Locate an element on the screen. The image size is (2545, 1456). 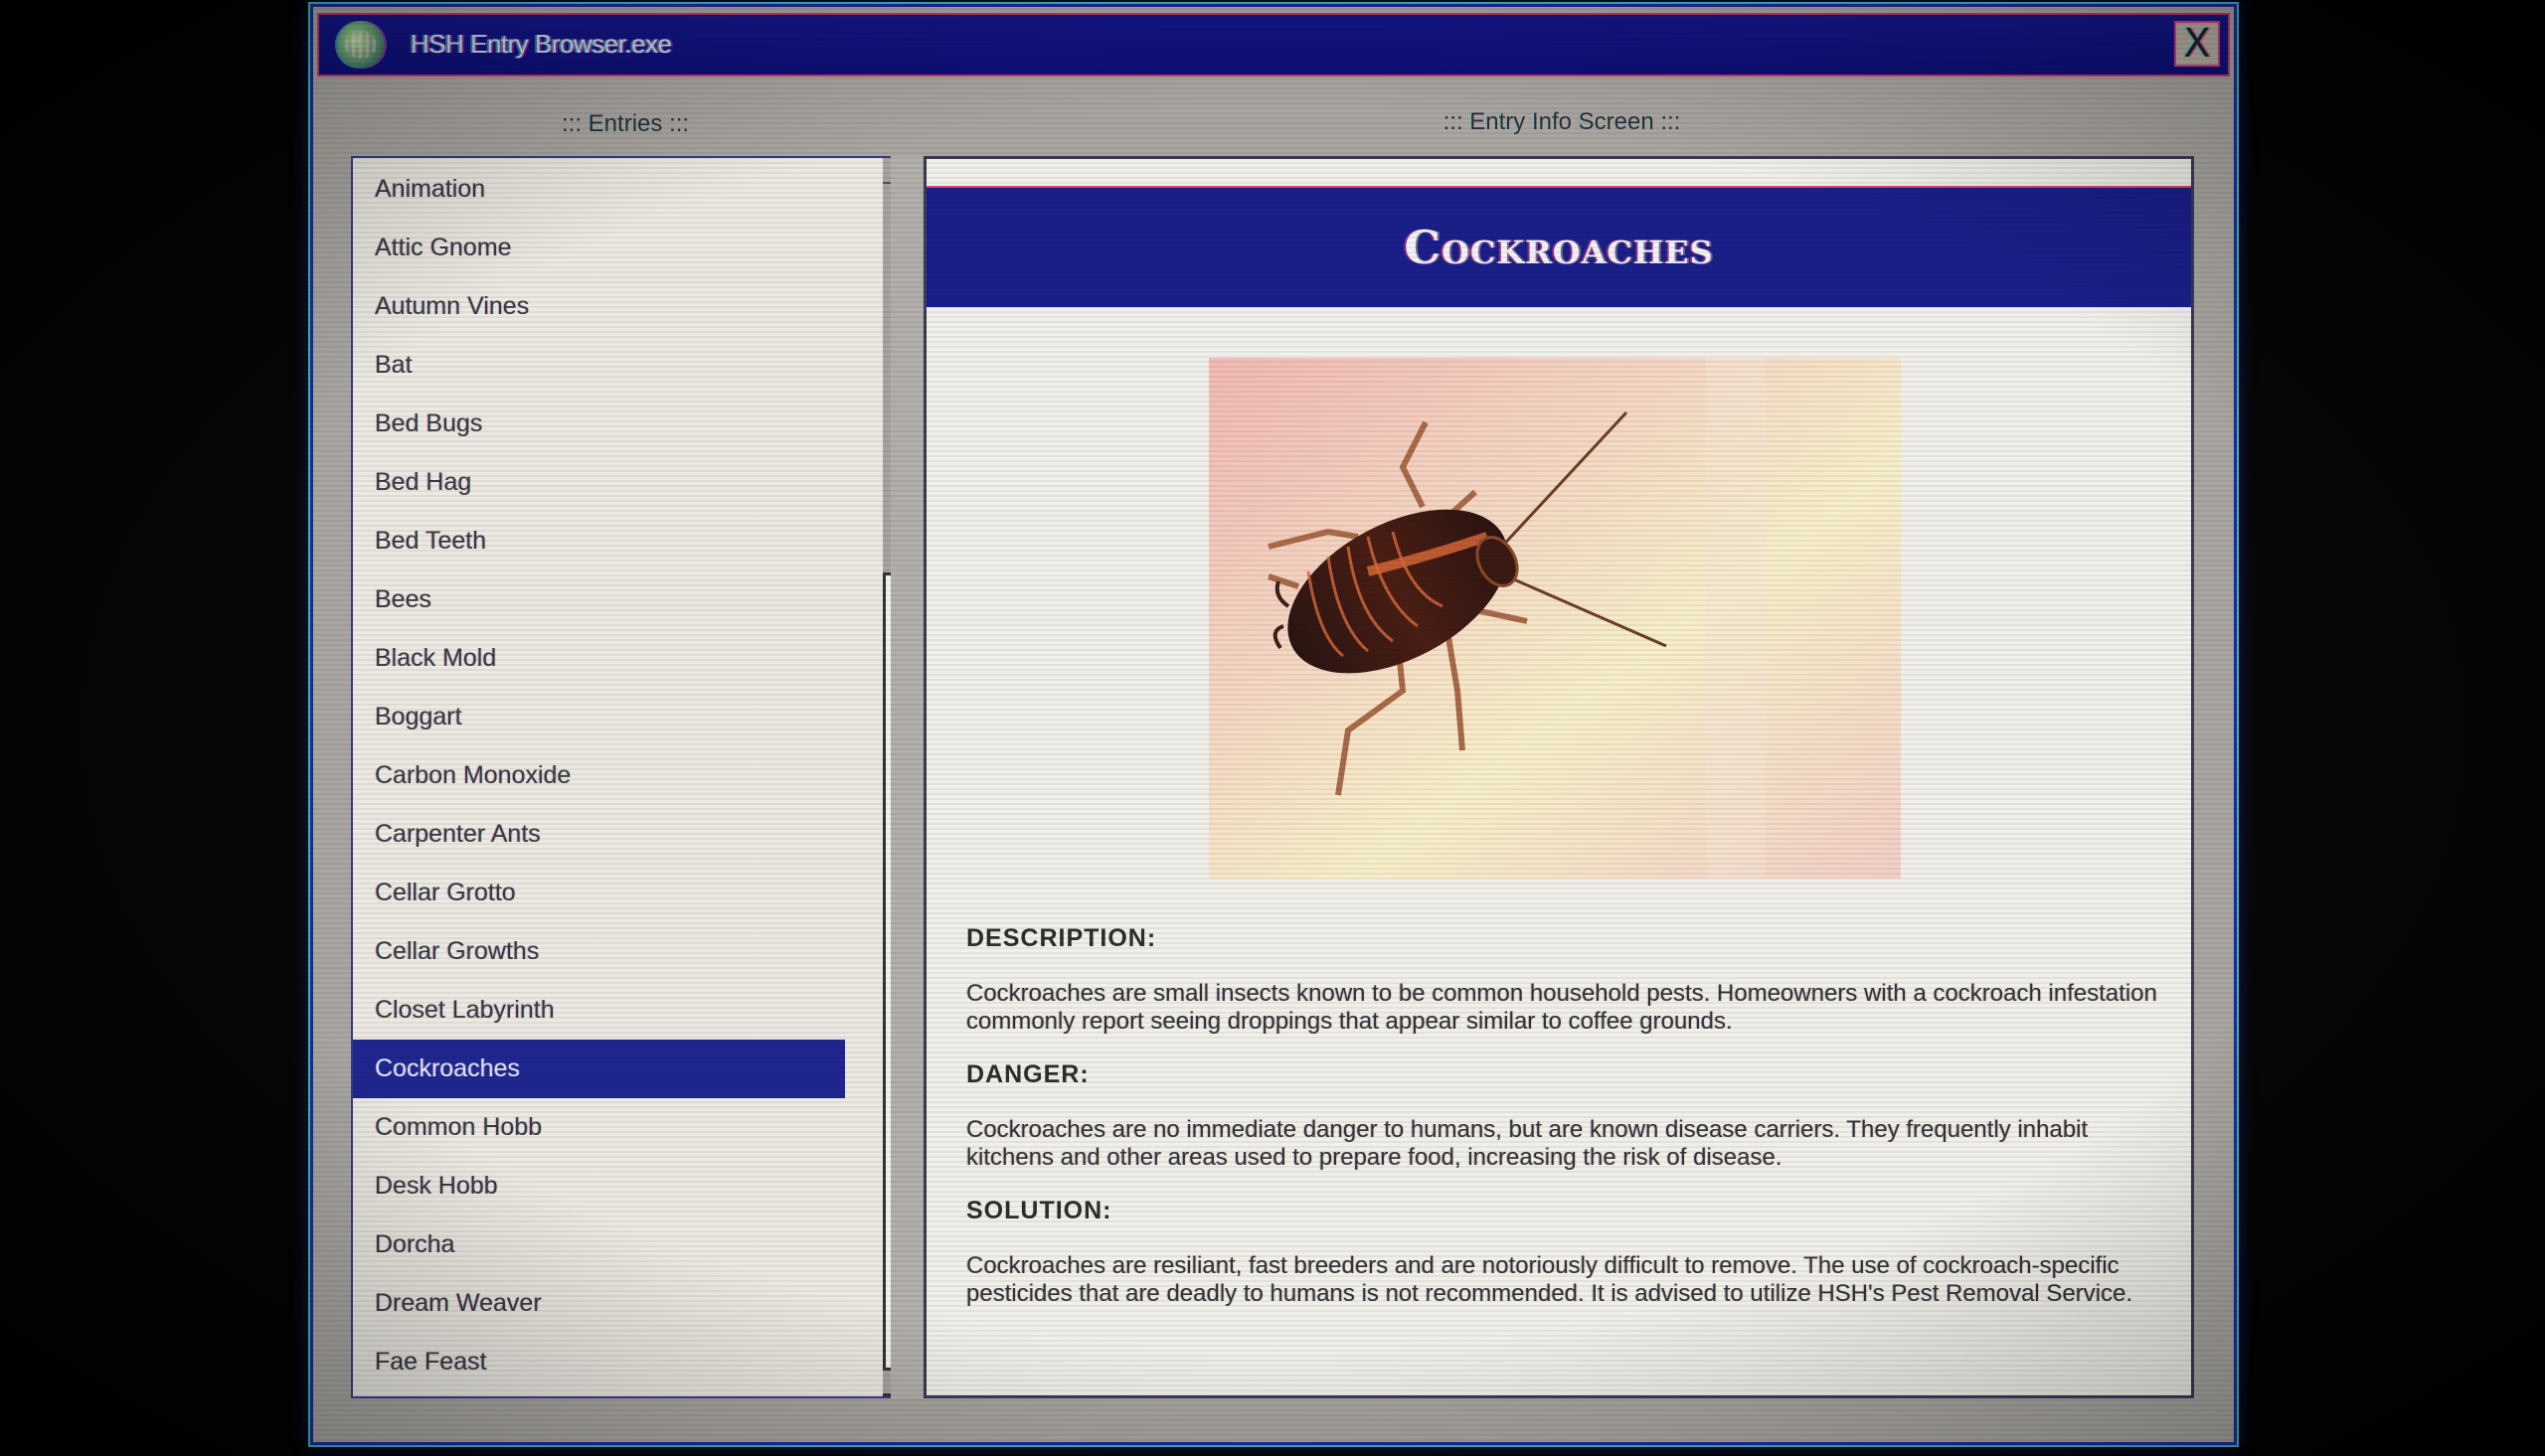
list-item: Autumn Vines is located at coordinates (599, 306).